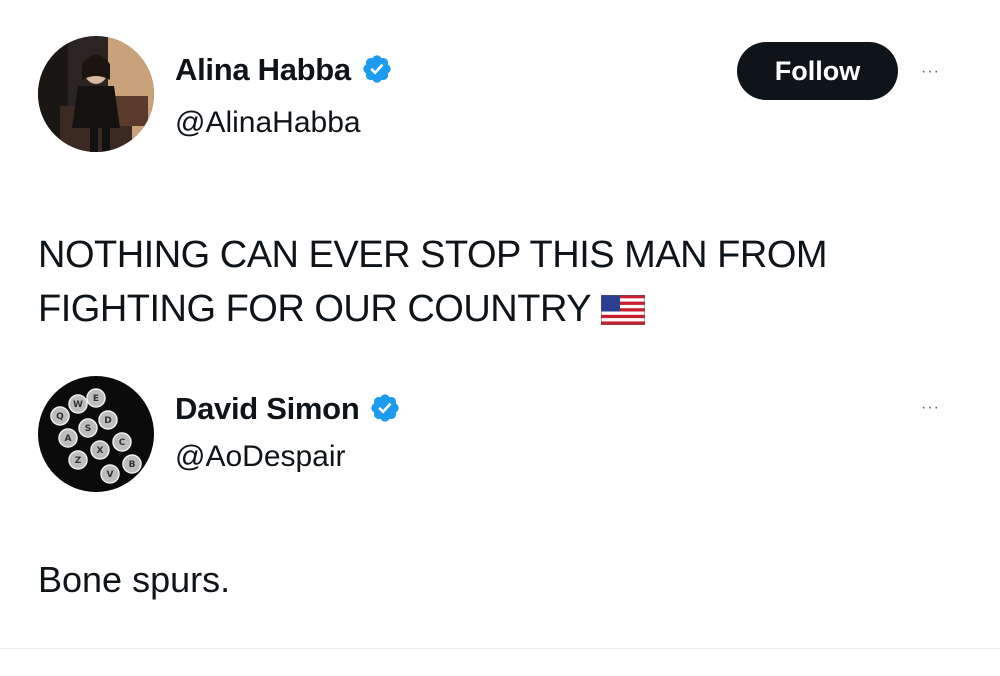 The width and height of the screenshot is (1000, 676). What do you see at coordinates (817, 71) in the screenshot?
I see `follow-button: Follow` at bounding box center [817, 71].